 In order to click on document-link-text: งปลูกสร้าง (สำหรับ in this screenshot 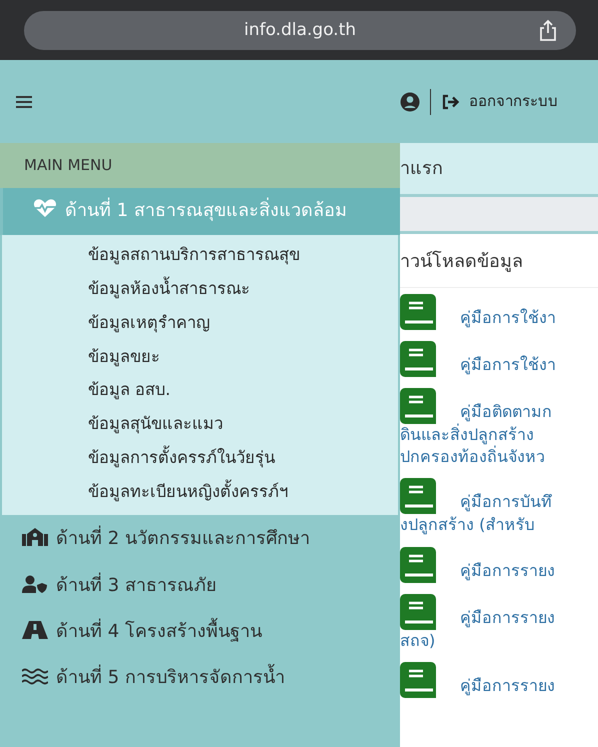, I will do `click(468, 525)`.